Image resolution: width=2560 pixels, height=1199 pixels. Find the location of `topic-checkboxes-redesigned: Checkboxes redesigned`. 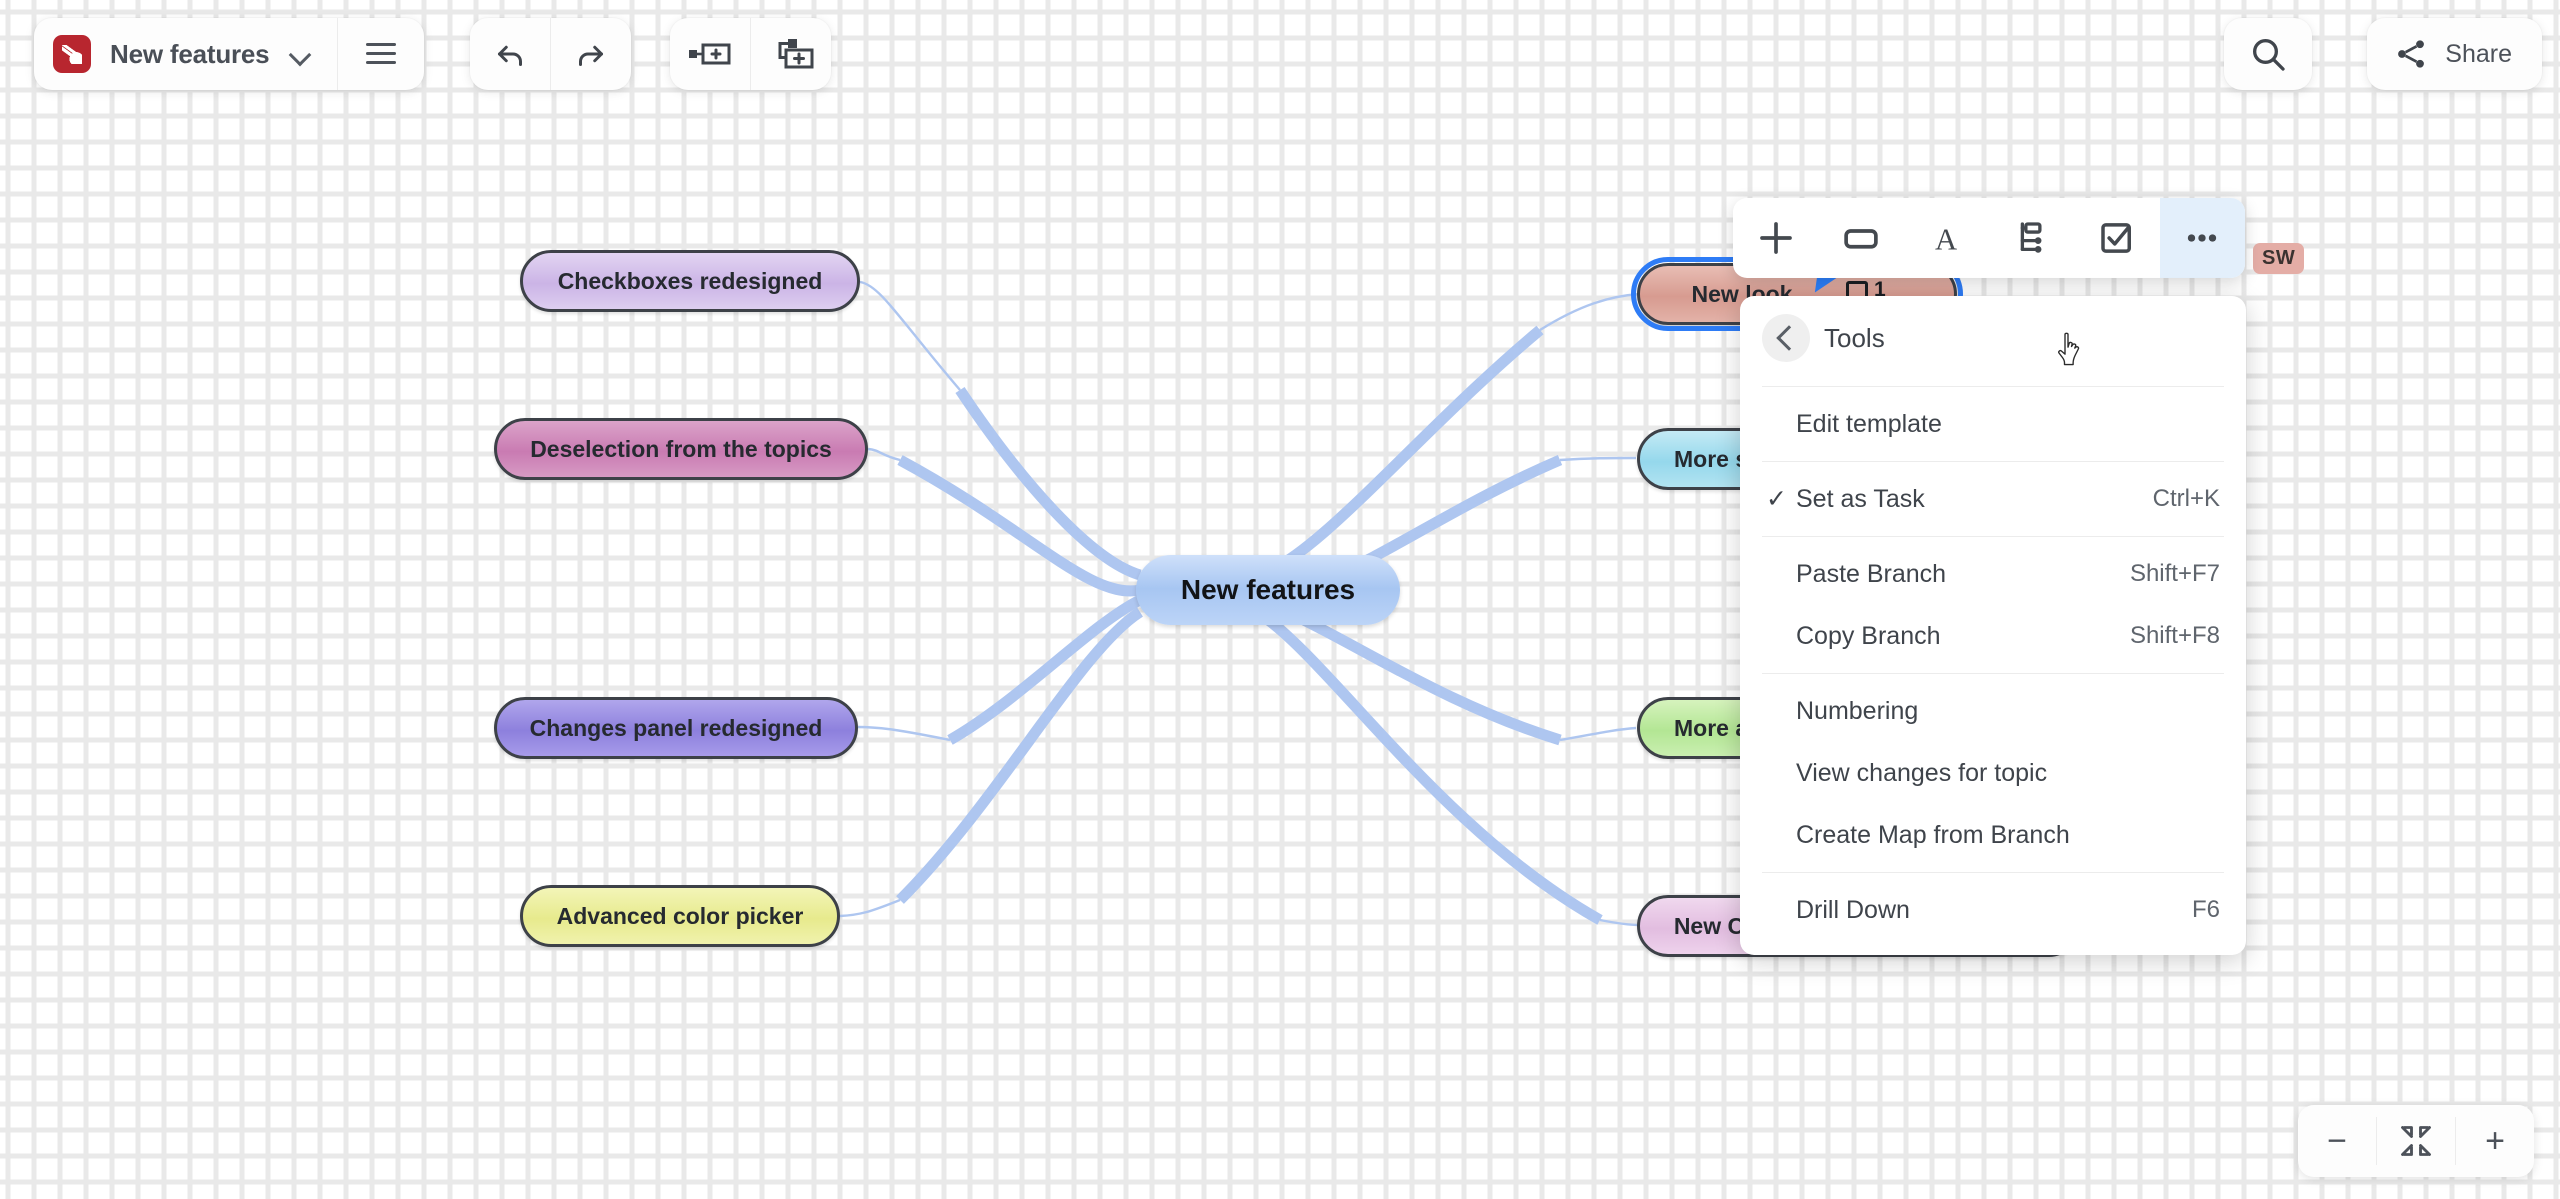

topic-checkboxes-redesigned: Checkboxes redesigned is located at coordinates (690, 281).